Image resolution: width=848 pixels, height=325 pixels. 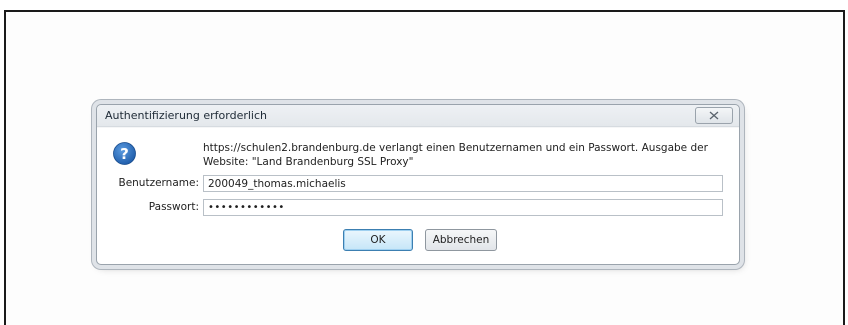 I want to click on password-field, so click(x=463, y=207).